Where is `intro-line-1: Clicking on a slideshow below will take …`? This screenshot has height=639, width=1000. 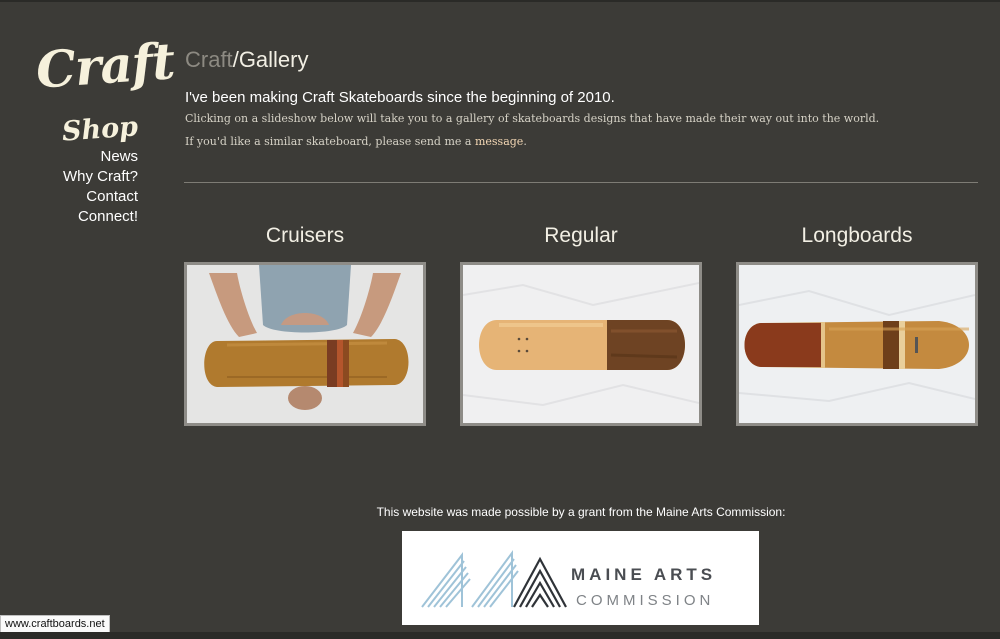
intro-line-1: Clicking on a slideshow below will take … is located at coordinates (532, 118).